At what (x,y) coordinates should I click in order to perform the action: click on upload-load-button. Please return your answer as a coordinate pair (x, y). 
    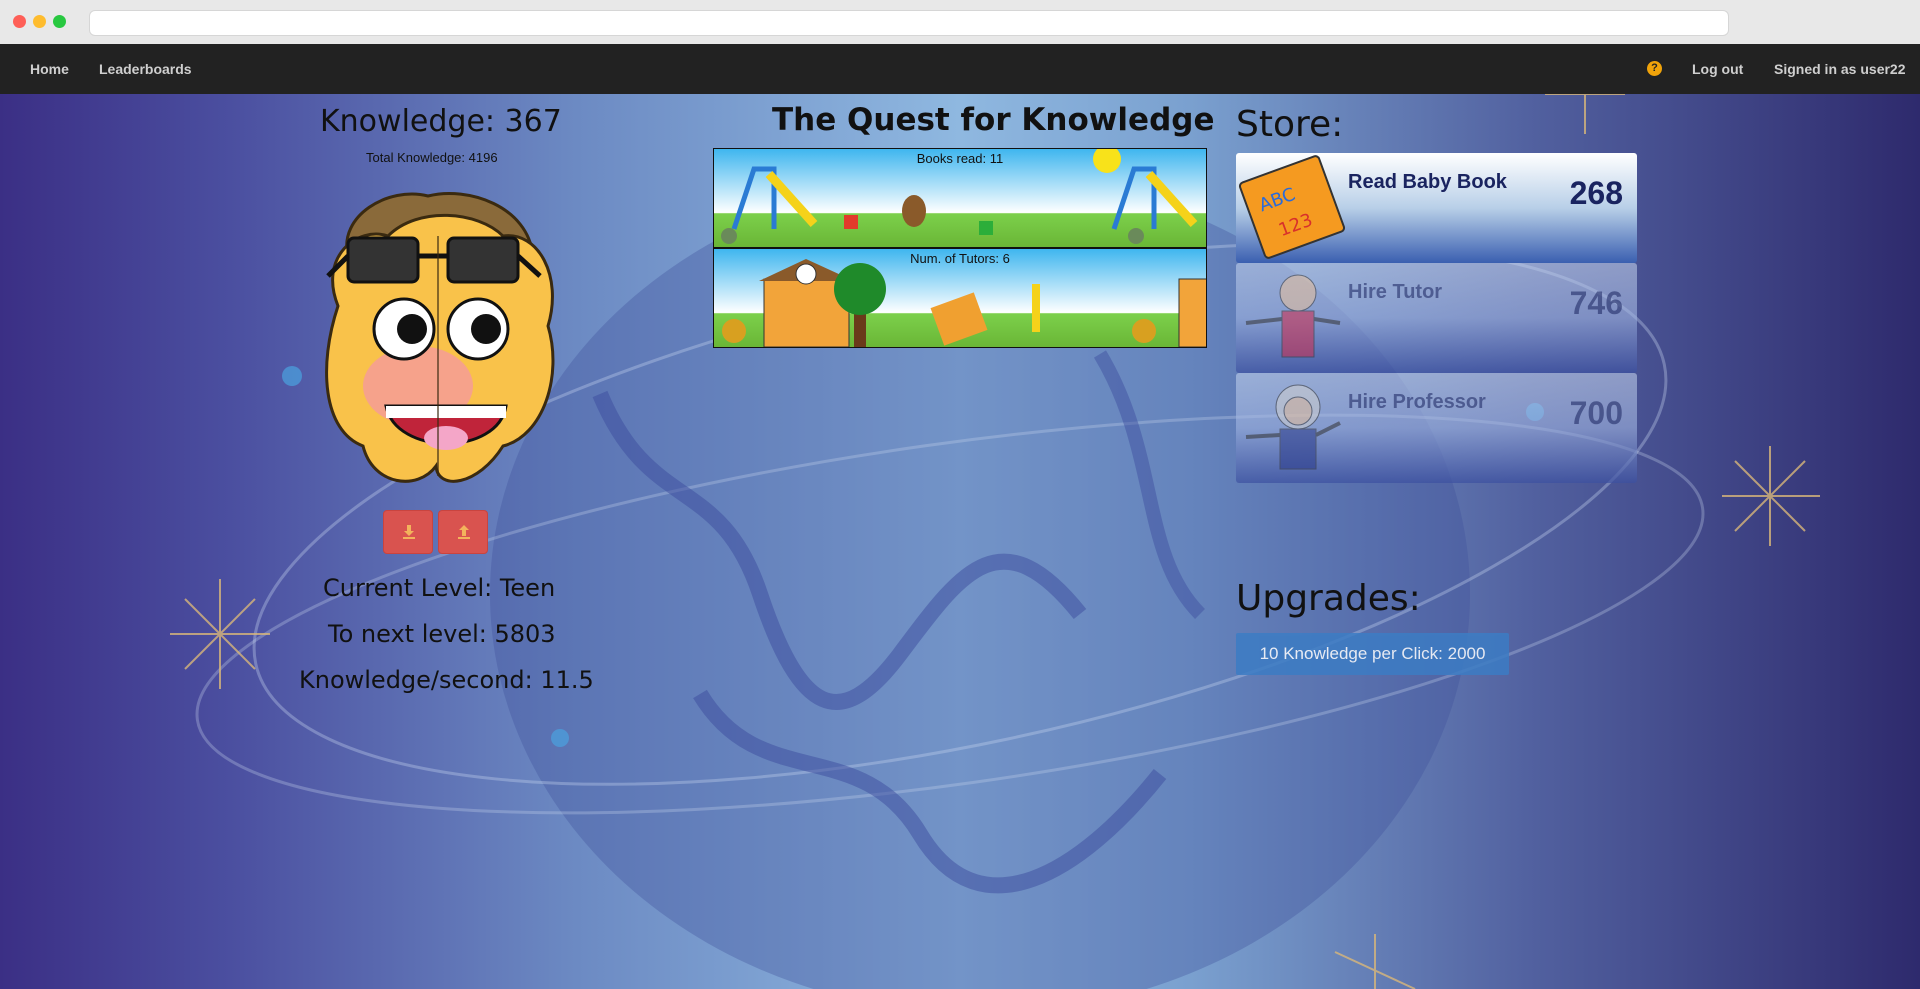
    Looking at the image, I should click on (463, 532).